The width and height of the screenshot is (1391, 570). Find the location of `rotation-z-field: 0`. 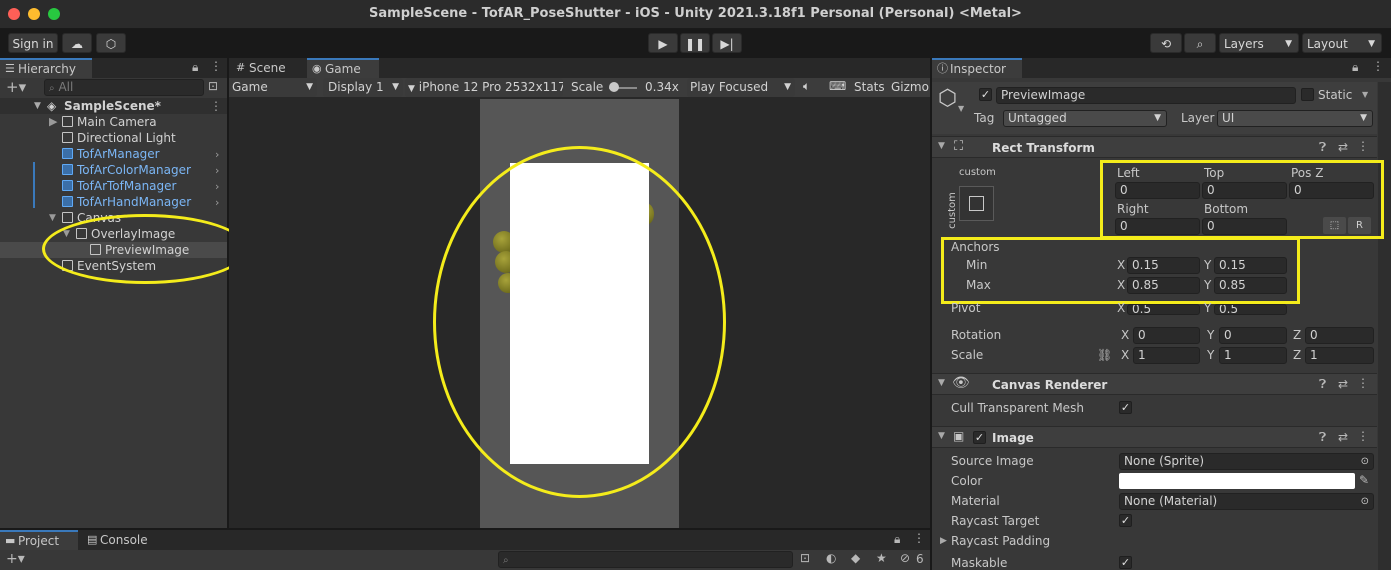

rotation-z-field: 0 is located at coordinates (1339, 335).